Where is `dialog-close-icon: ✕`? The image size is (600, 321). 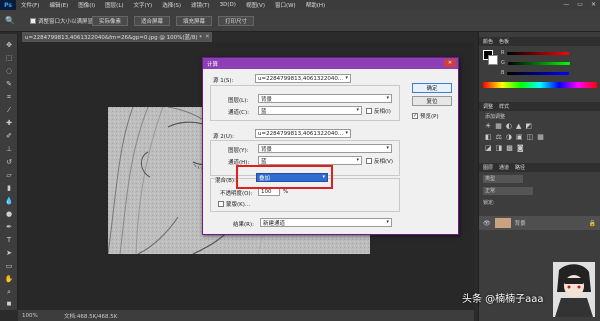 dialog-close-icon: ✕ is located at coordinates (450, 63).